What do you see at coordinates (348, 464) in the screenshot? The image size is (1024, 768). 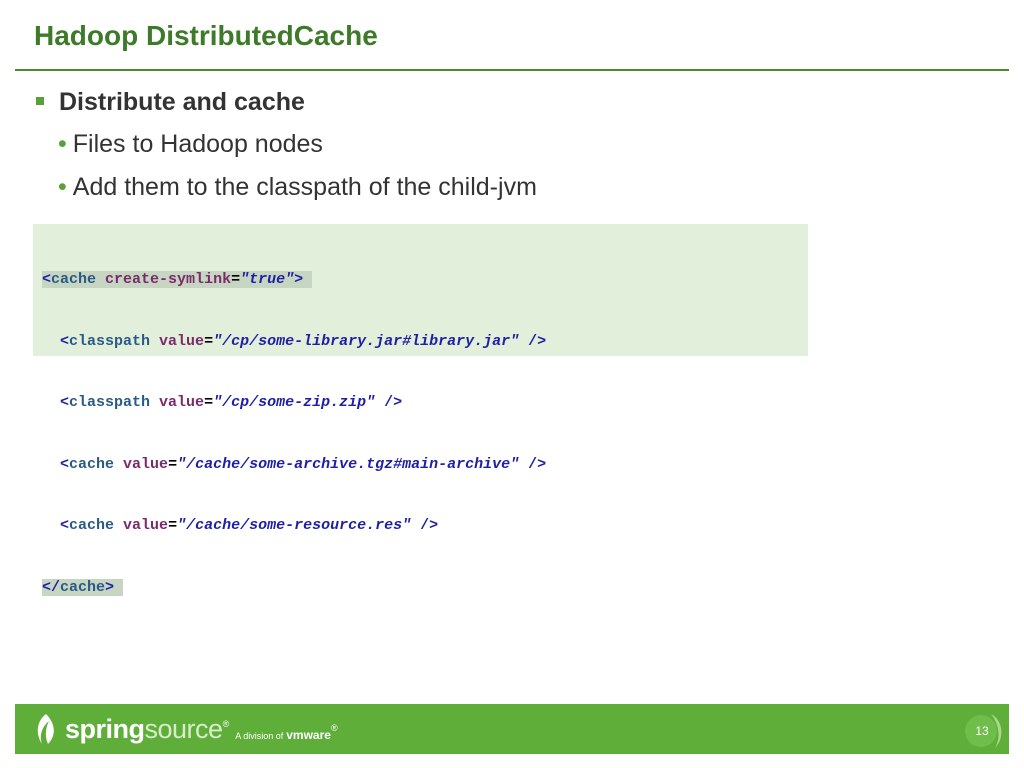 I see `code-attr-value: "/cache/some-archive.tgz#main-archive"` at bounding box center [348, 464].